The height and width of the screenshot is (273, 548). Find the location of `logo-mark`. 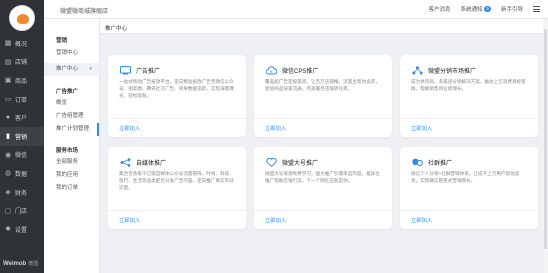

logo-mark is located at coordinates (23, 19).